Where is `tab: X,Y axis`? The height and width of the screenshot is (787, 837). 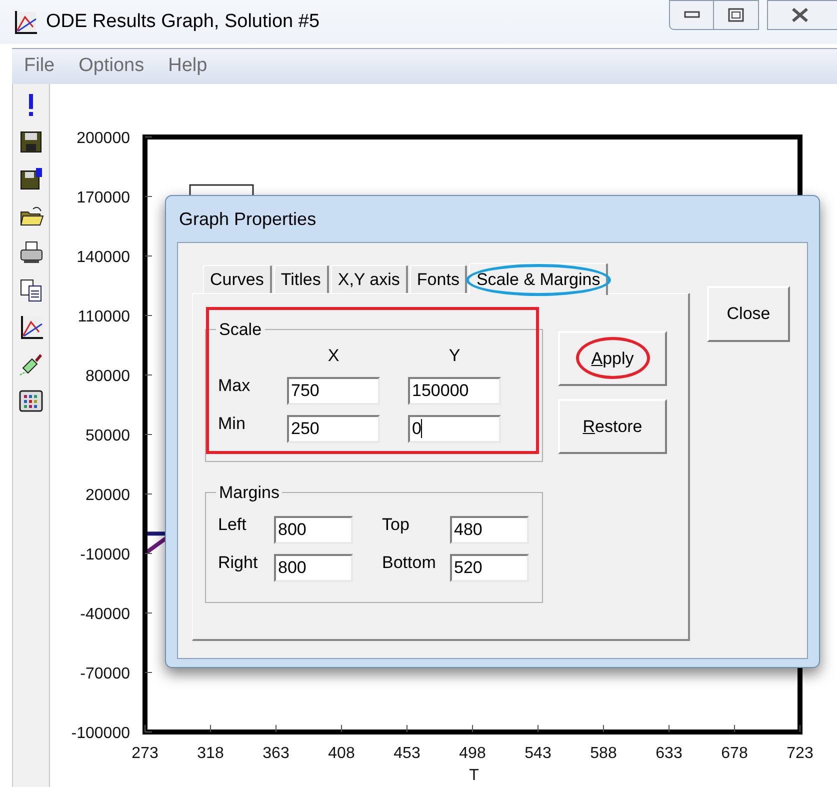
tab: X,Y axis is located at coordinates (369, 279).